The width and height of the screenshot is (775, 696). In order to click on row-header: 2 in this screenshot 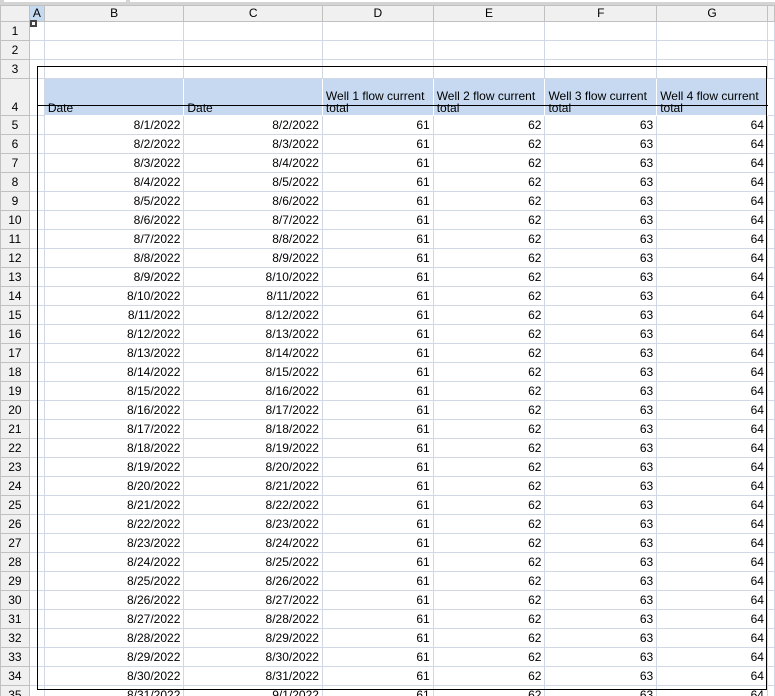, I will do `click(15, 50)`.